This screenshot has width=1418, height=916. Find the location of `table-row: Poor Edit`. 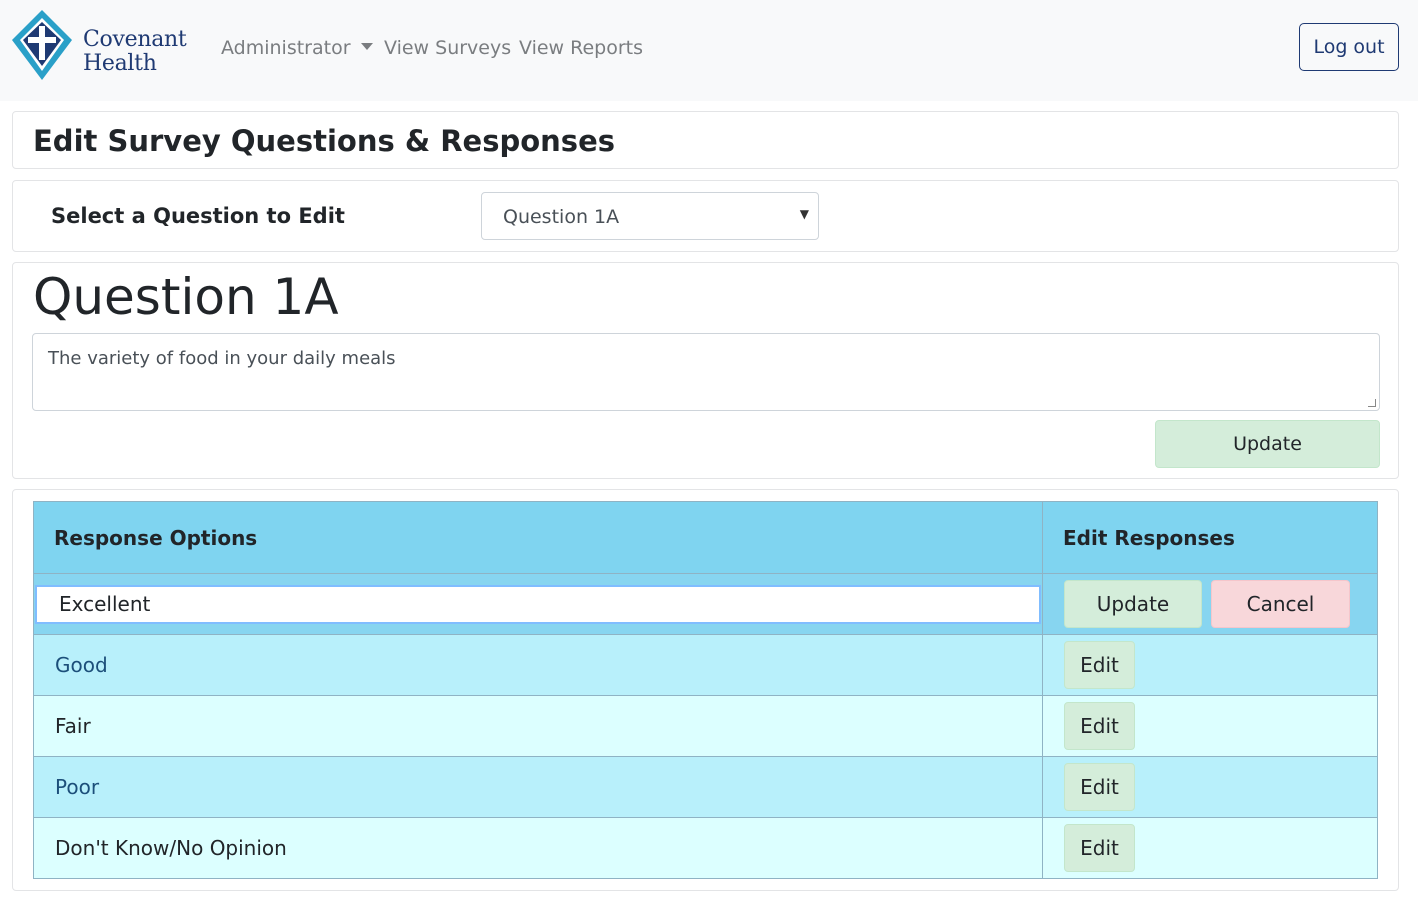

table-row: Poor Edit is located at coordinates (705, 787).